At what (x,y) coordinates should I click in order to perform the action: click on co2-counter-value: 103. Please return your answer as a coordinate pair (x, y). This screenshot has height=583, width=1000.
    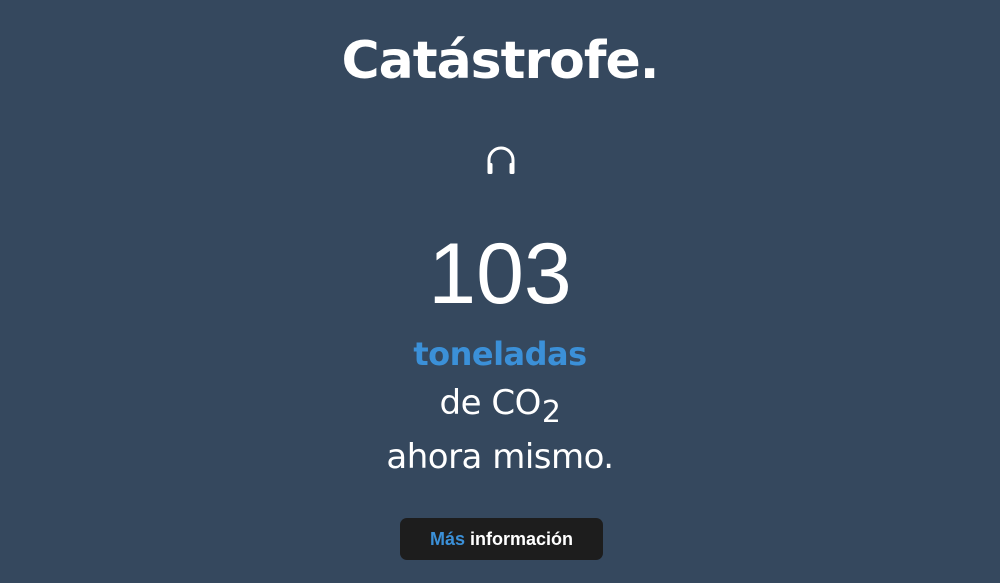
    Looking at the image, I should click on (500, 274).